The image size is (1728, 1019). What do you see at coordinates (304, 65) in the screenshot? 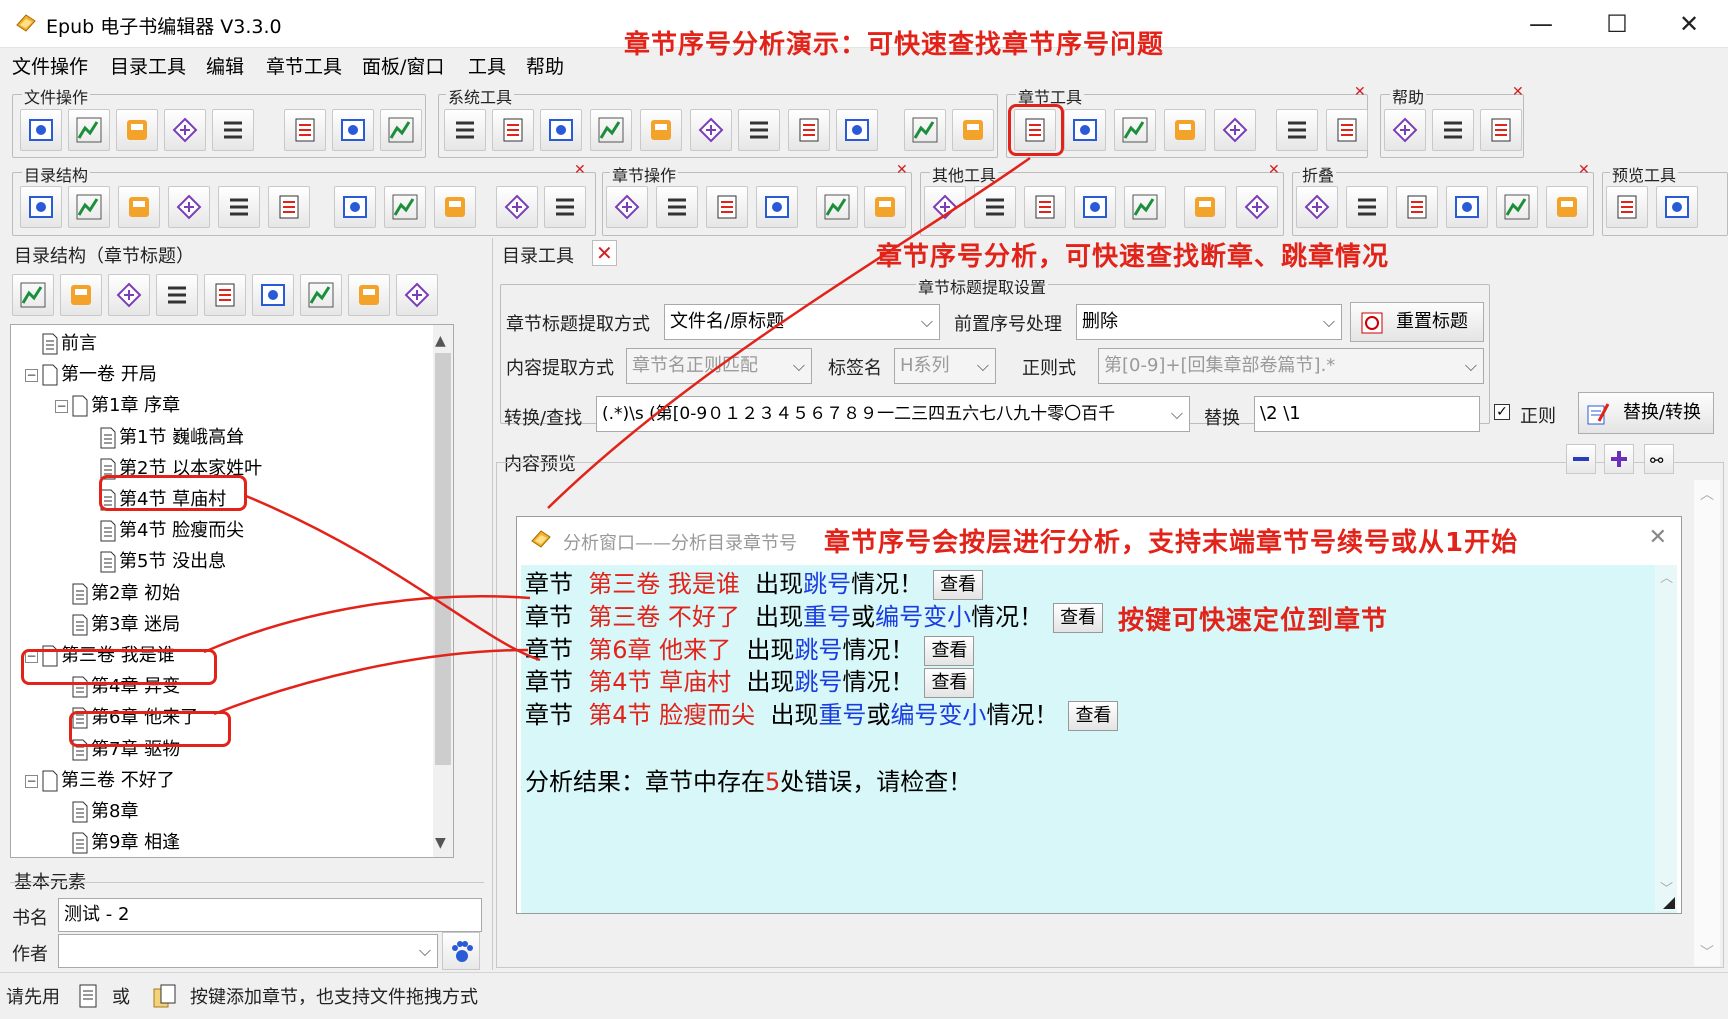
I see `menu-chapter-tools: 章节工具` at bounding box center [304, 65].